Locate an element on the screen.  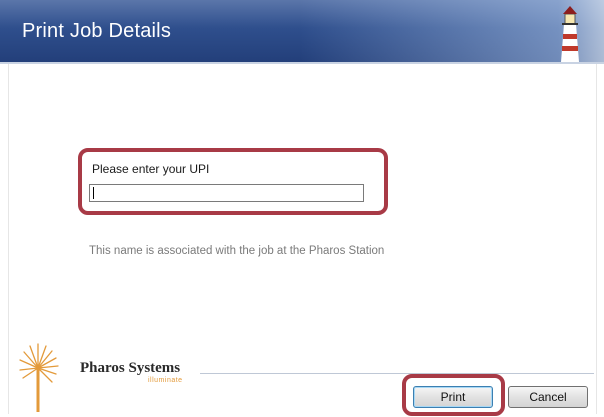
right-edge is located at coordinates (596, 239).